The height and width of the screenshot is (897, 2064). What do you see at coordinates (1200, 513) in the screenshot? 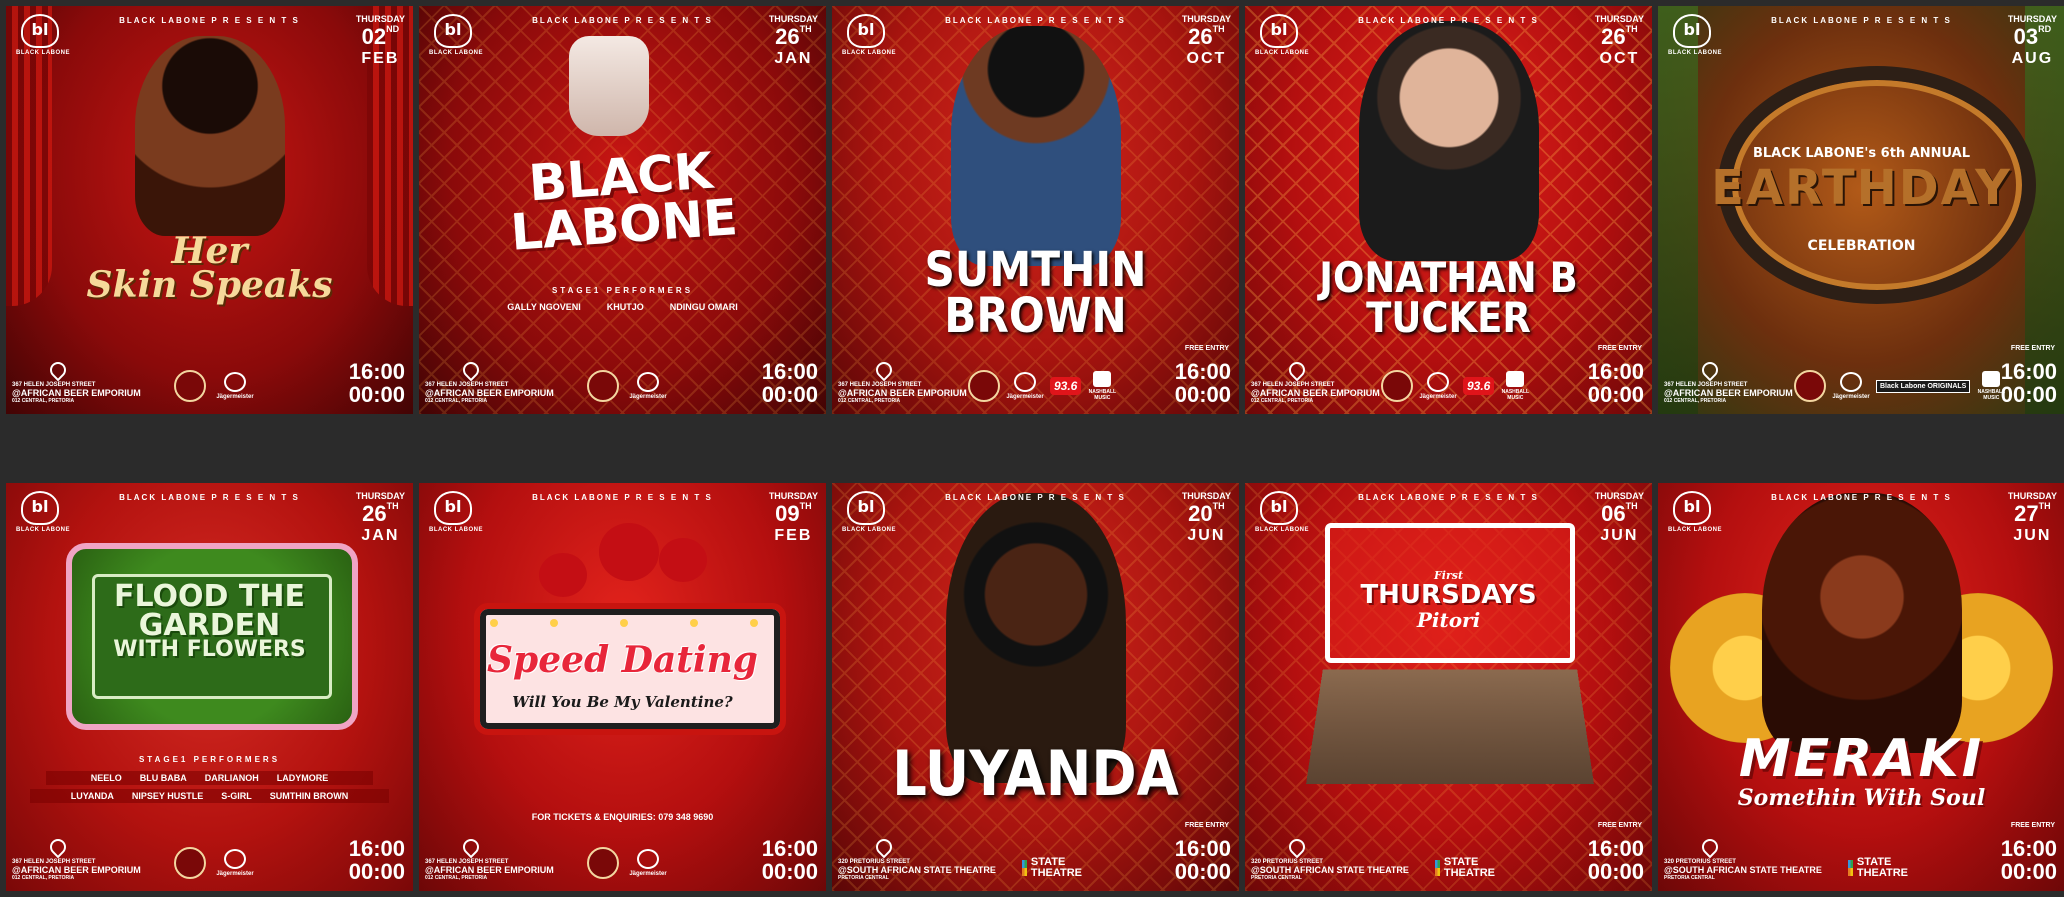
I see `date-day-number: 20` at bounding box center [1200, 513].